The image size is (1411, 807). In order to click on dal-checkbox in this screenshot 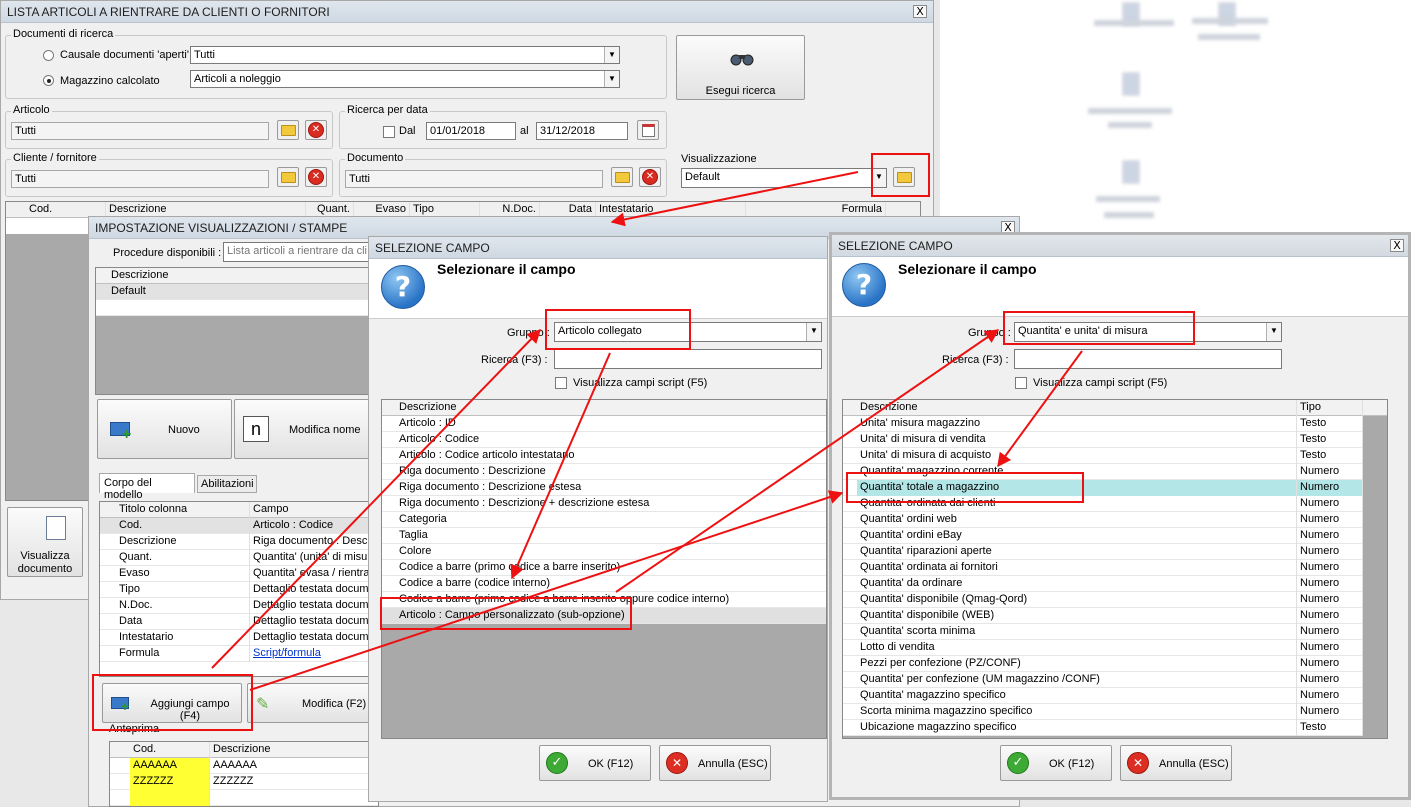, I will do `click(389, 132)`.